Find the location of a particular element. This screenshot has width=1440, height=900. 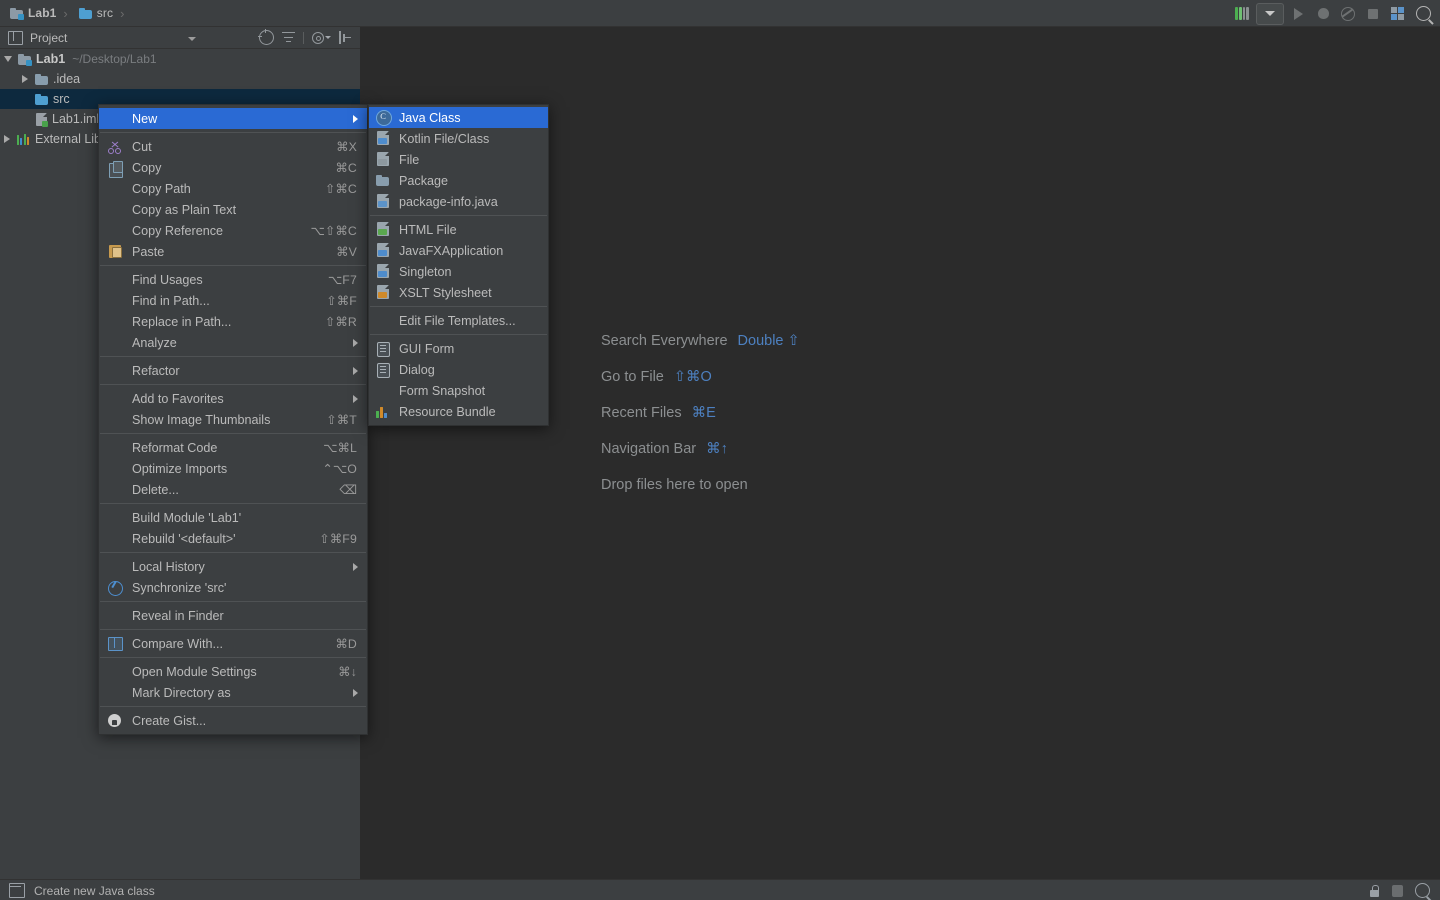

hint-go-to-file: Go to File ⇧⌘O is located at coordinates (700, 377).